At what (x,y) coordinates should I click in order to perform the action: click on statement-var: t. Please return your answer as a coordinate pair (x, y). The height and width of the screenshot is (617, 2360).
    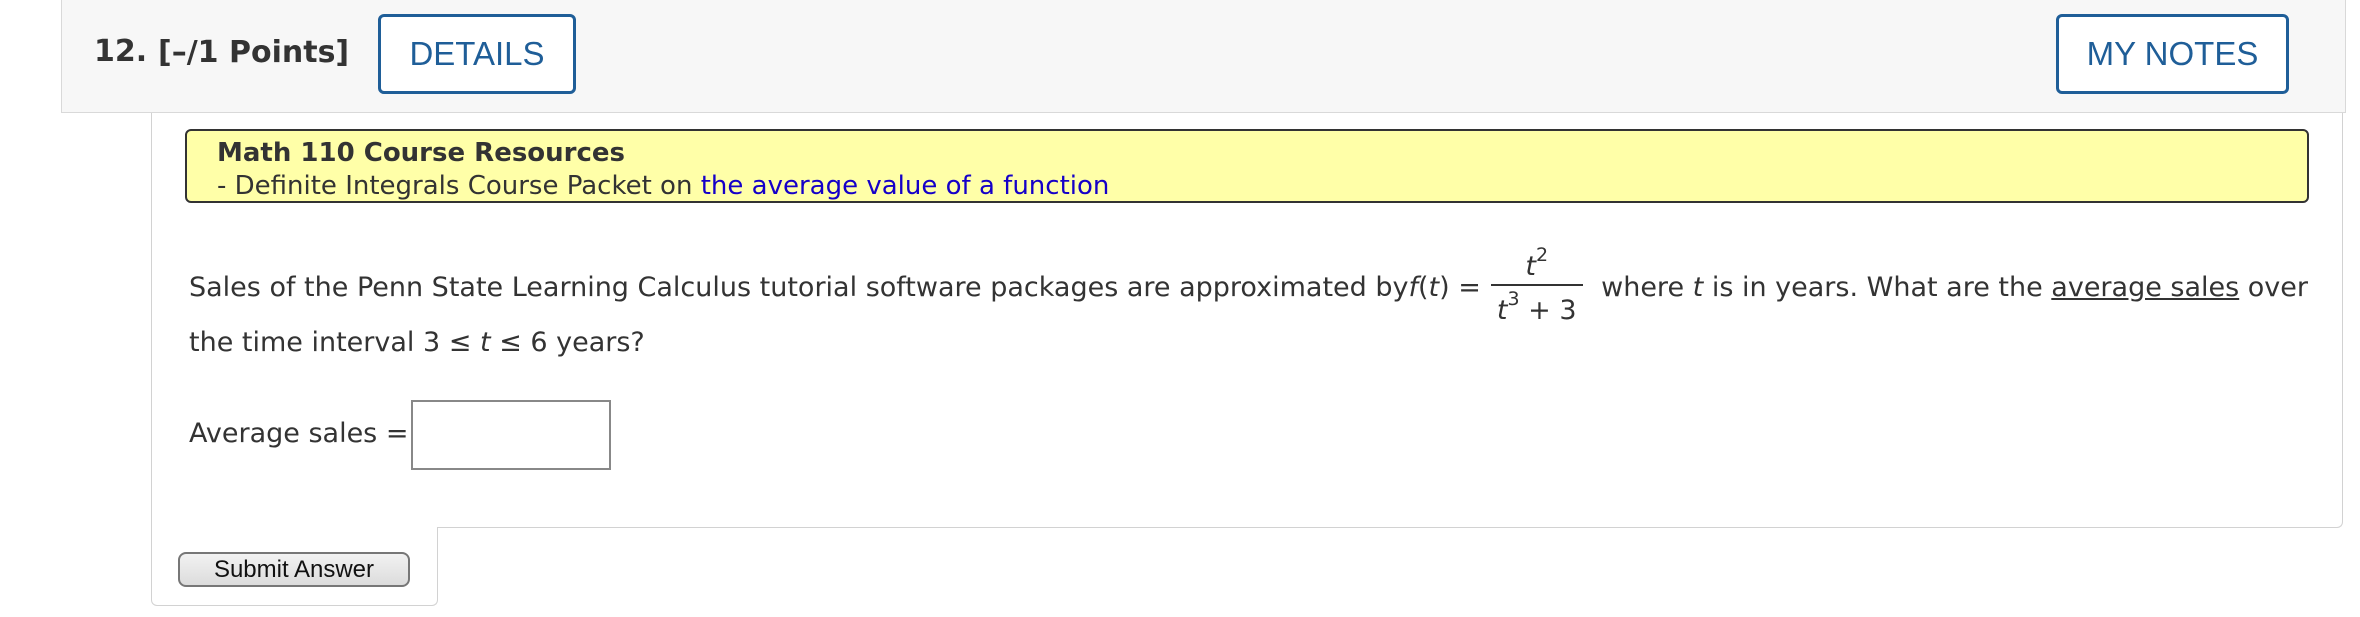
    Looking at the image, I should click on (1698, 287).